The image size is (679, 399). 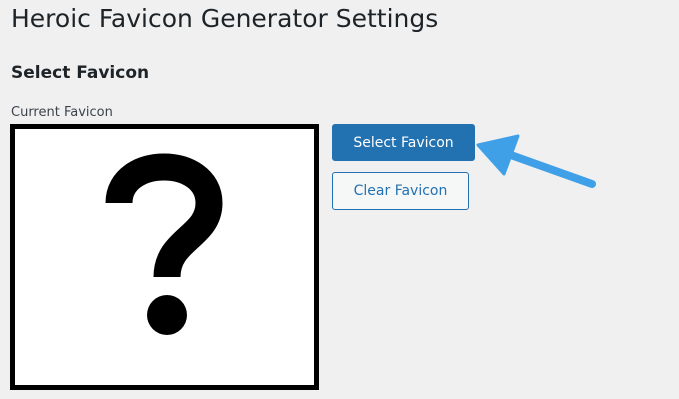 I want to click on select-favicon-button: Select Favicon, so click(x=403, y=142).